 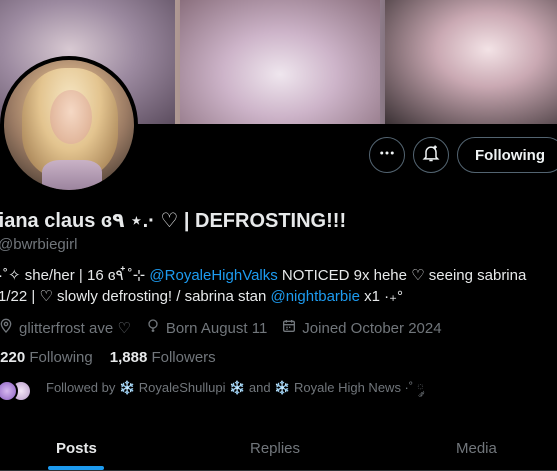 I want to click on location-text: glitterfrost ave ♡, so click(x=75, y=328).